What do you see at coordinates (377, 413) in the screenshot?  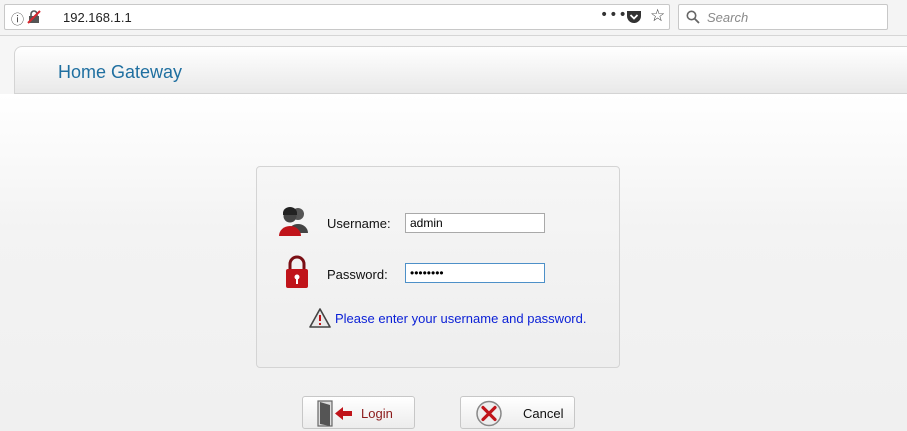 I see `login-button-label: Login` at bounding box center [377, 413].